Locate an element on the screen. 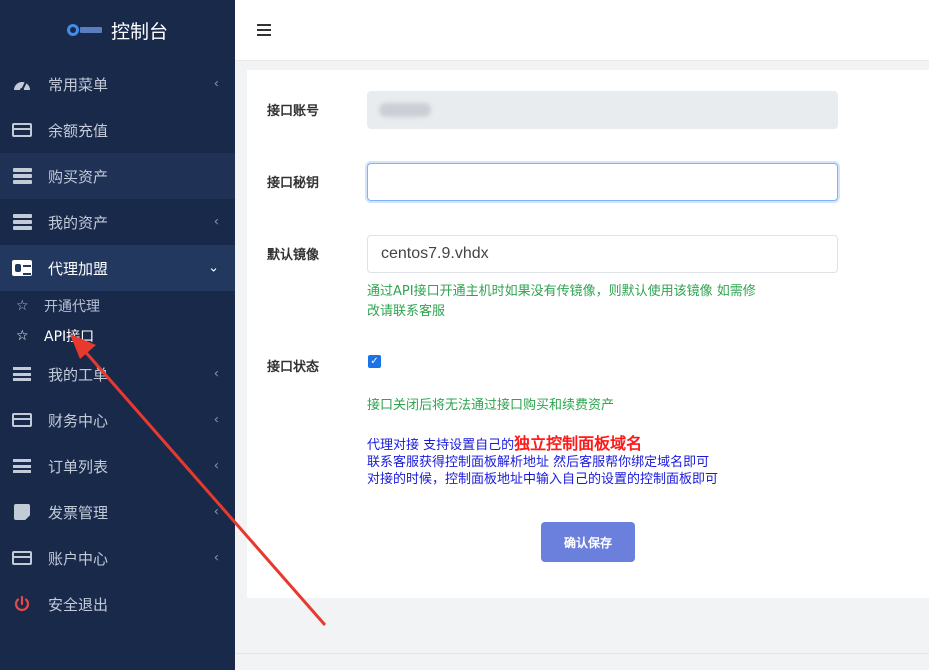 Image resolution: width=929 pixels, height=670 pixels. sidebar-item-label: 购买资产 is located at coordinates (78, 176).